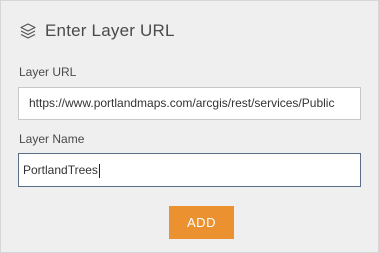  What do you see at coordinates (110, 30) in the screenshot?
I see `panel-title: Enter Layer URL` at bounding box center [110, 30].